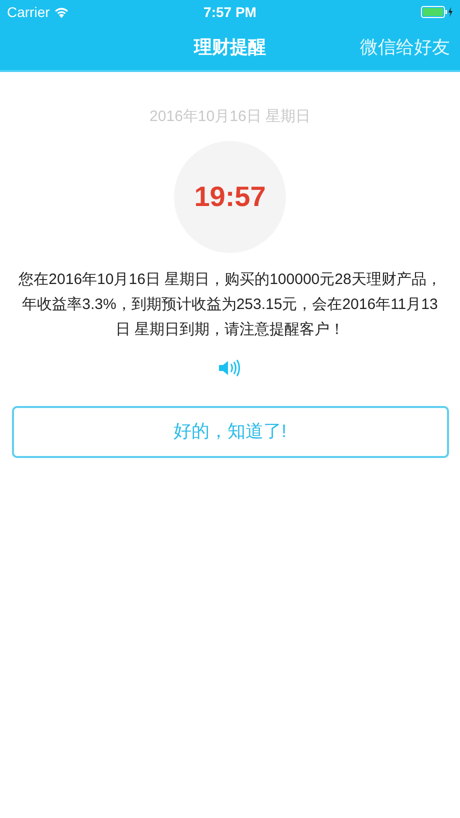  I want to click on wifi-icon, so click(61, 12).